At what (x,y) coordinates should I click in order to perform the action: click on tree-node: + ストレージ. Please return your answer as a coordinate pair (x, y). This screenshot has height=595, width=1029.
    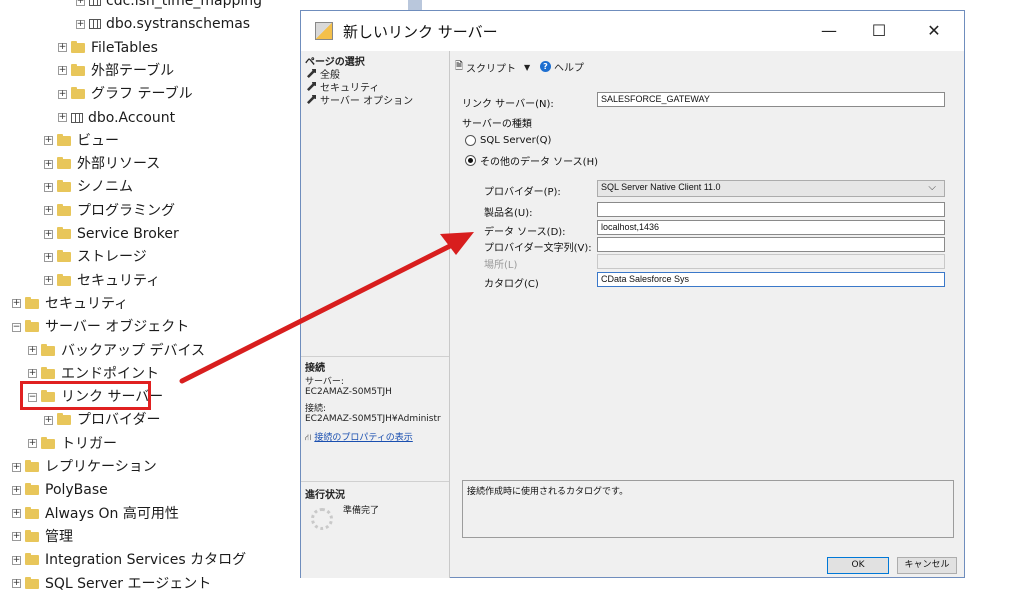
    Looking at the image, I should click on (95, 257).